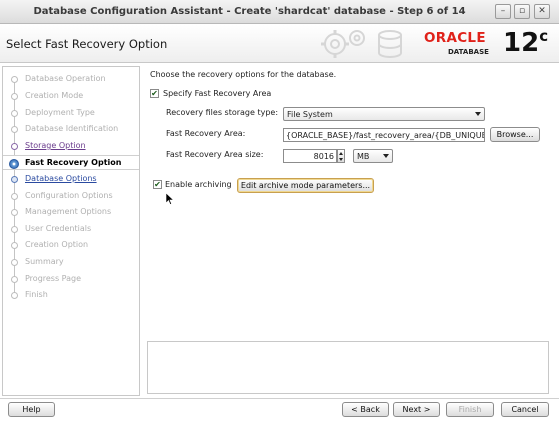 The width and height of the screenshot is (559, 421). What do you see at coordinates (522, 11) in the screenshot?
I see `maximize-button: ▫` at bounding box center [522, 11].